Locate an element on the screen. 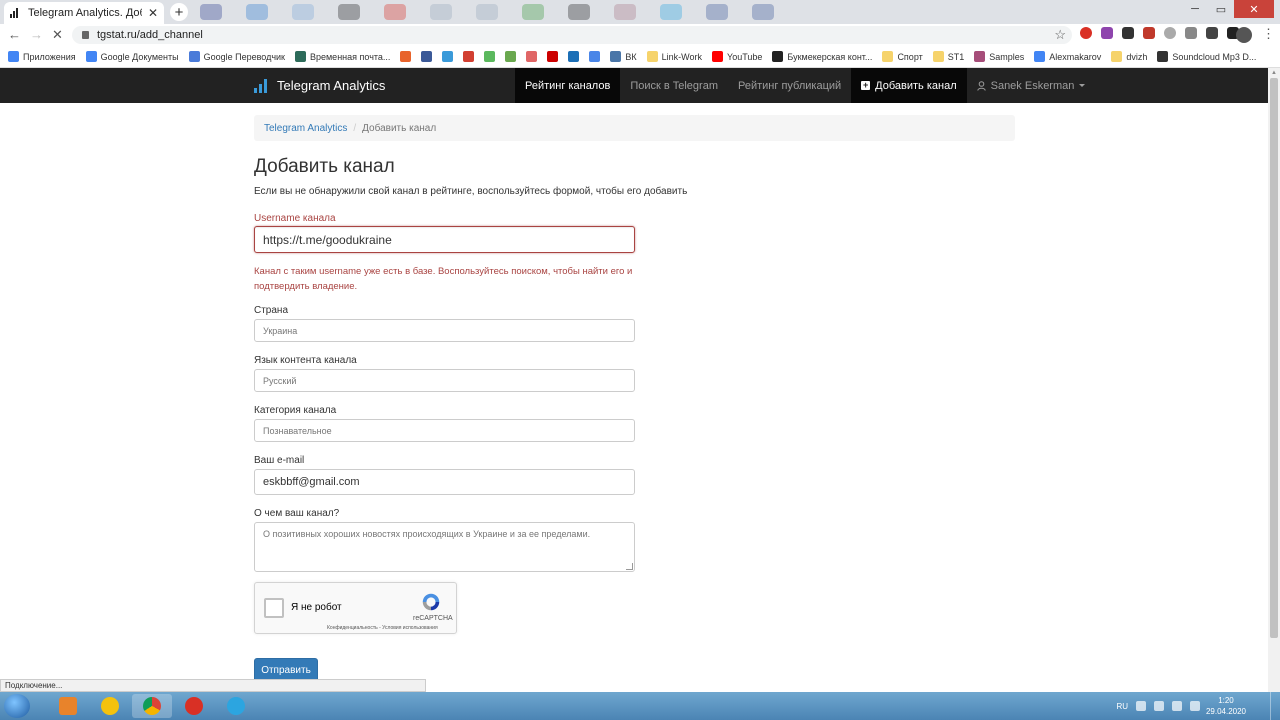 This screenshot has width=1280, height=720. page-scrollbar: ▲ is located at coordinates (1274, 380).